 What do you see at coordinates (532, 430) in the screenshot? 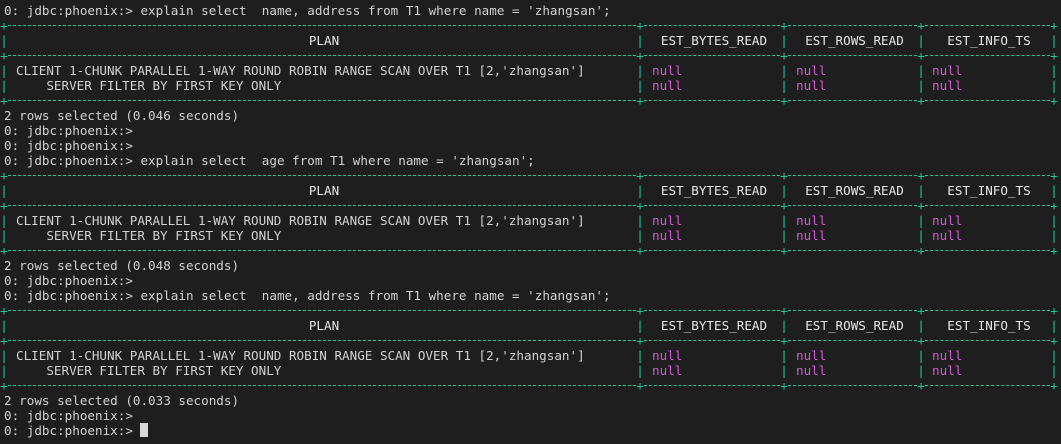
I see `active-prompt-line: 0: jdbc:phoenix:>` at bounding box center [532, 430].